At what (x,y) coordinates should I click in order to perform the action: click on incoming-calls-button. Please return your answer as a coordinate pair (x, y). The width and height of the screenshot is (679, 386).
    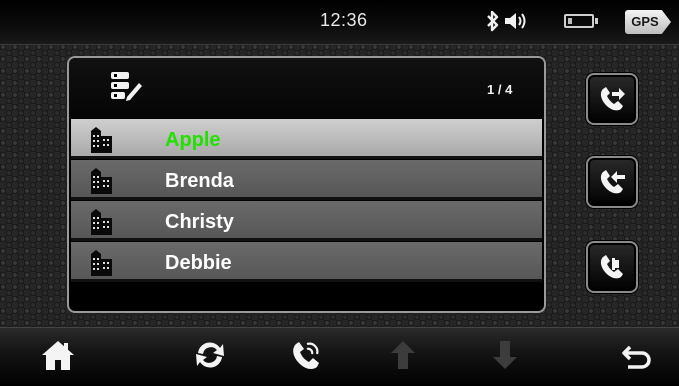
    Looking at the image, I should click on (612, 267).